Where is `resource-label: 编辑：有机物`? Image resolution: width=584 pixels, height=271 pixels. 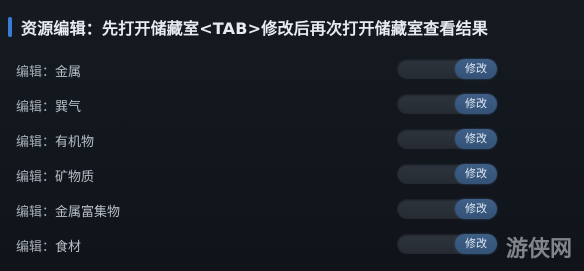
resource-label: 编辑：有机物 is located at coordinates (55, 140).